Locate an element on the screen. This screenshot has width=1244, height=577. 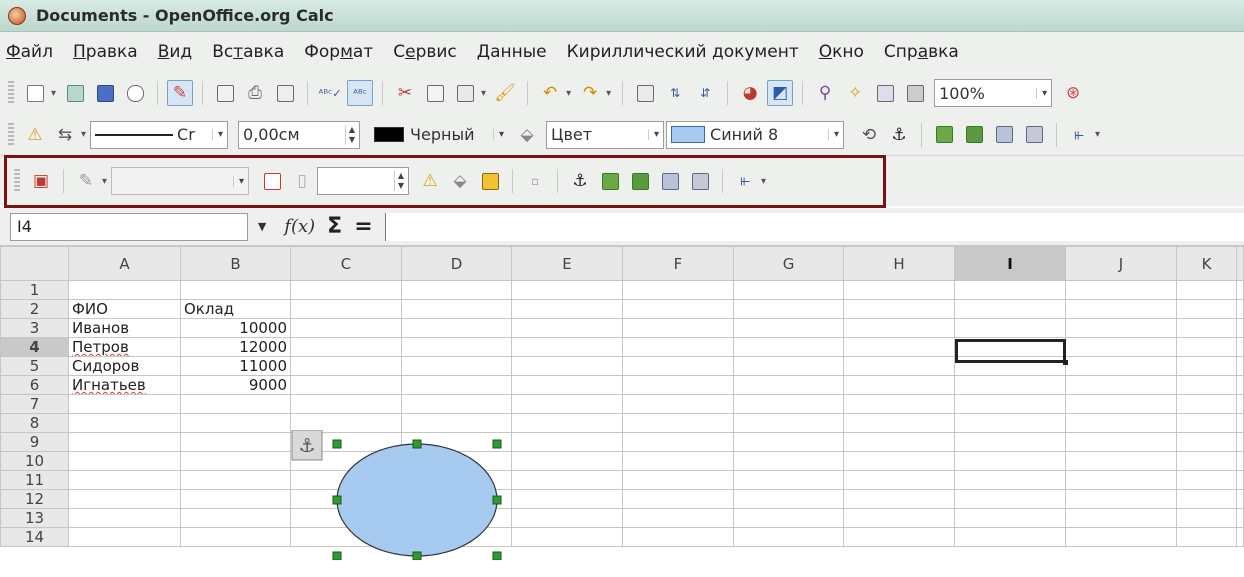
arrow-style-icon: ⇆ is located at coordinates (65, 135).